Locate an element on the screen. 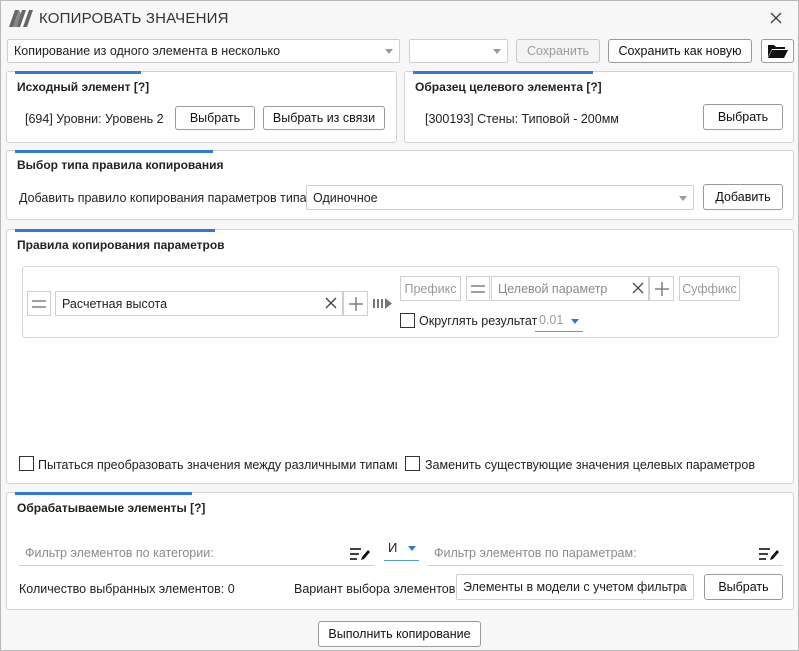  save-button: Сохранить is located at coordinates (558, 51).